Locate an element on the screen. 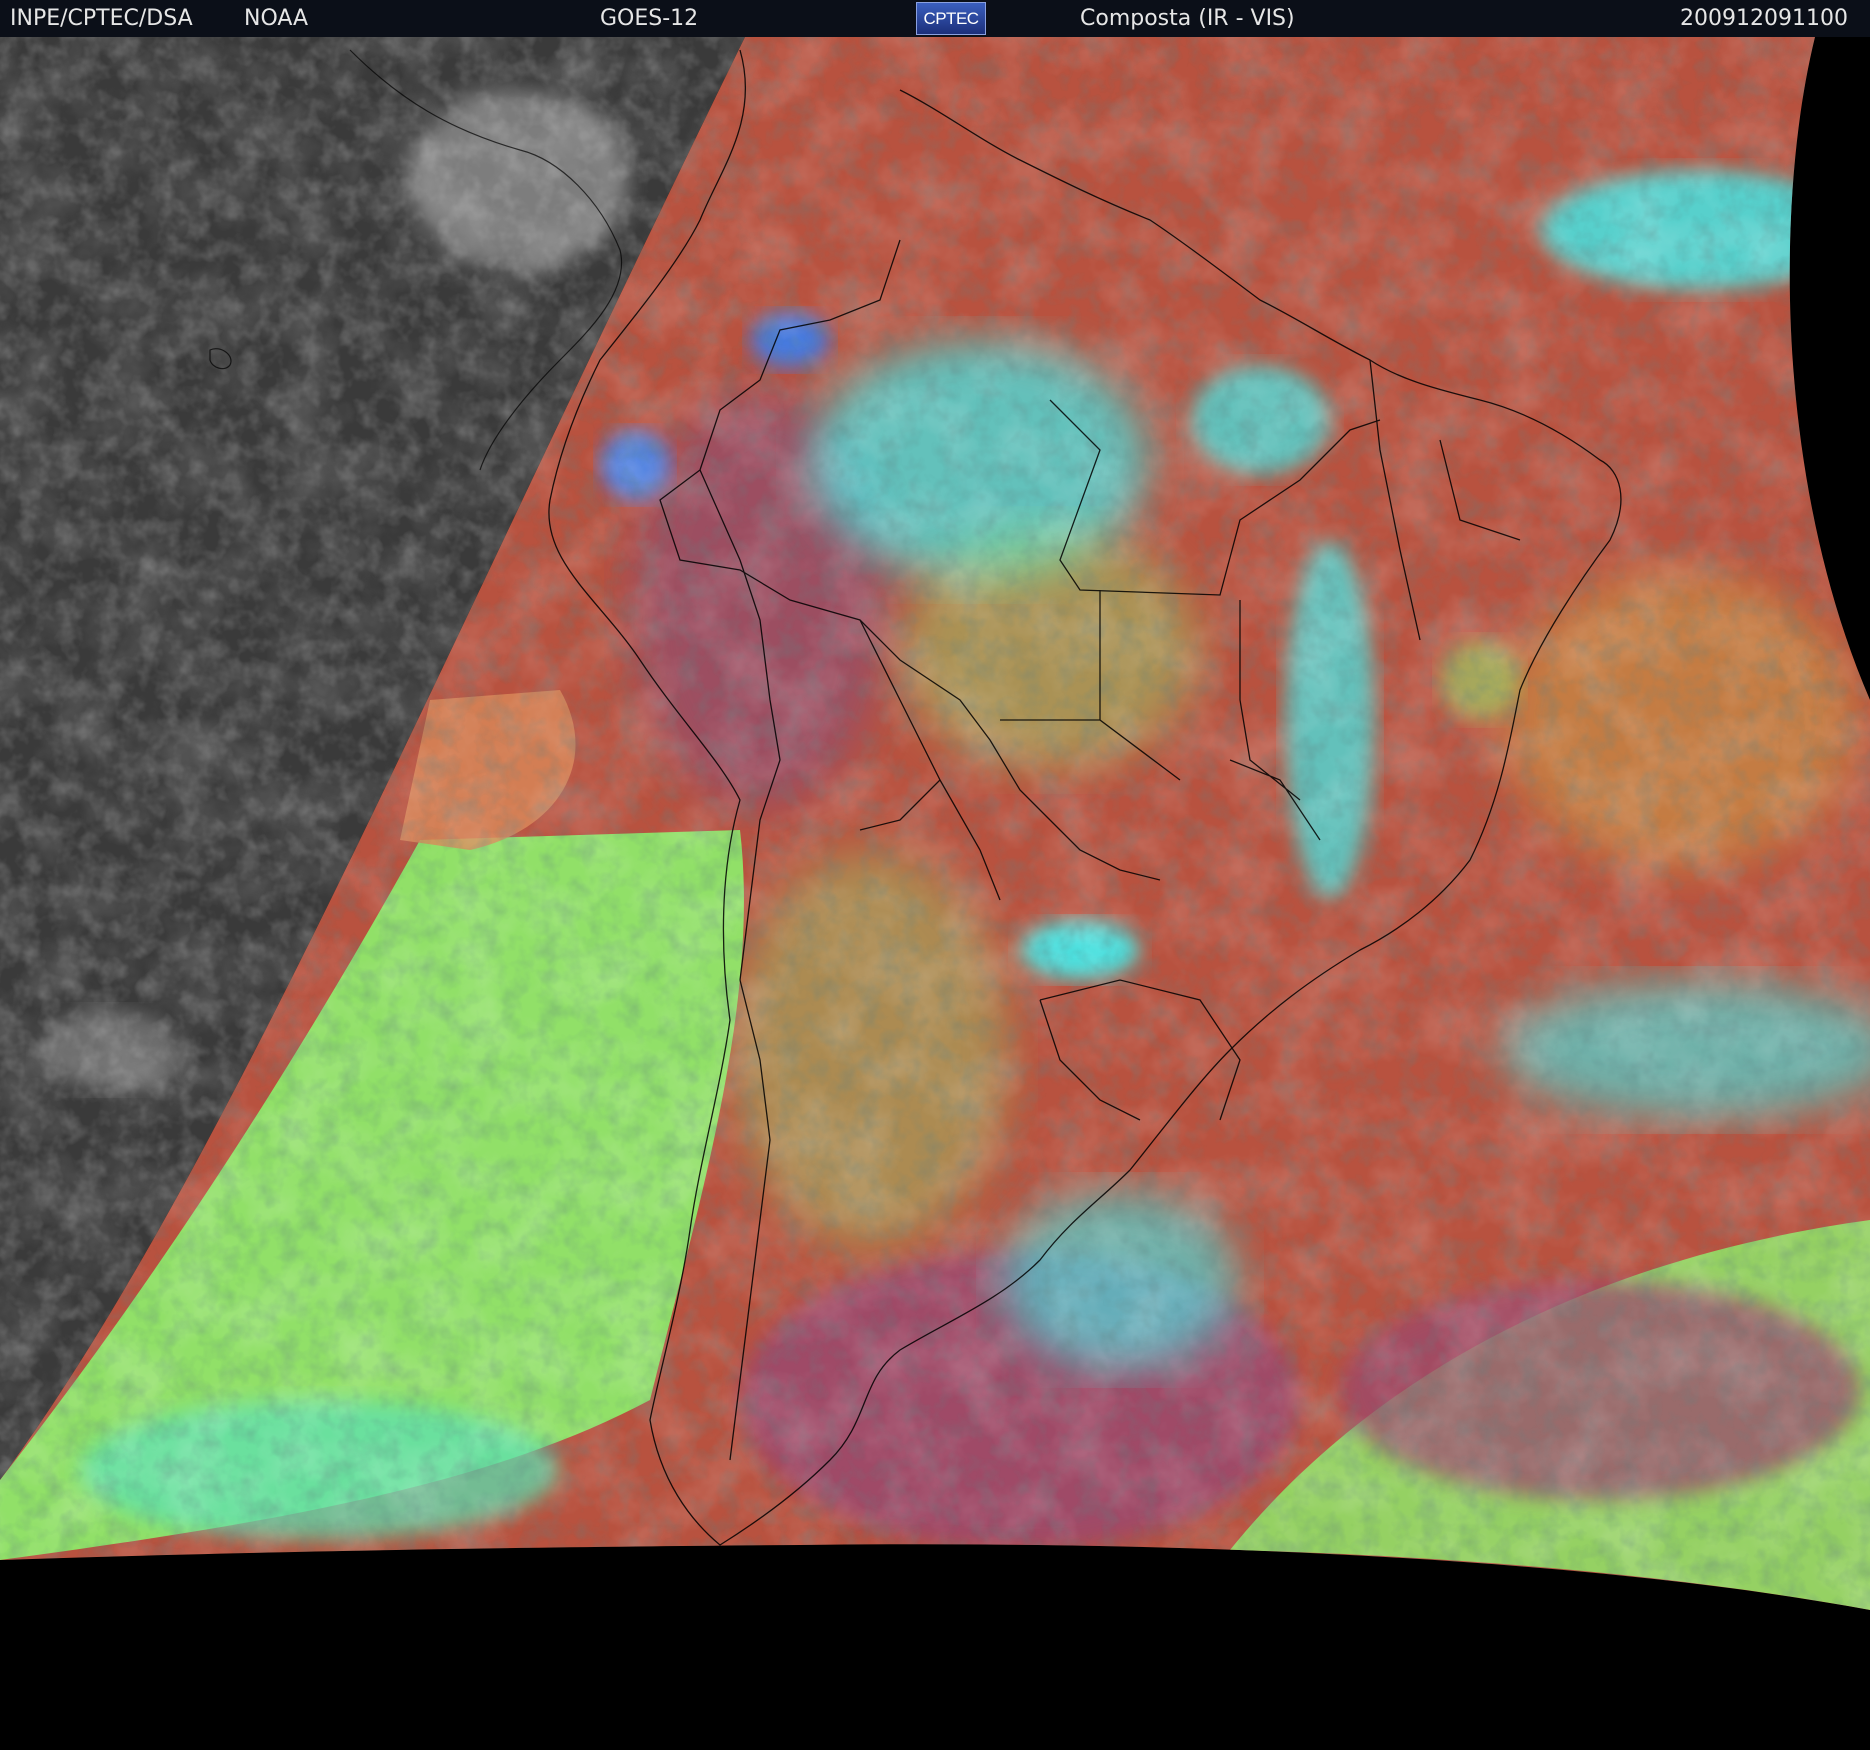 This screenshot has width=1870, height=1750. cptec-logo-text: CPTEC is located at coordinates (951, 18).